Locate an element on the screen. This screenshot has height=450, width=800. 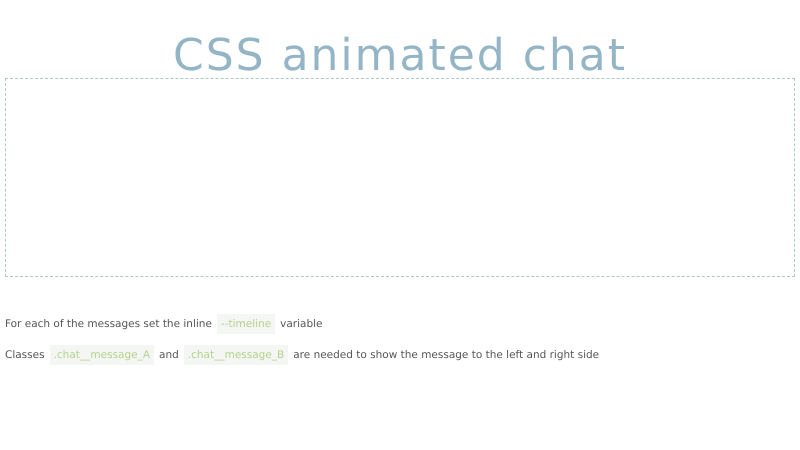
note-text: Classes is located at coordinates (25, 355).